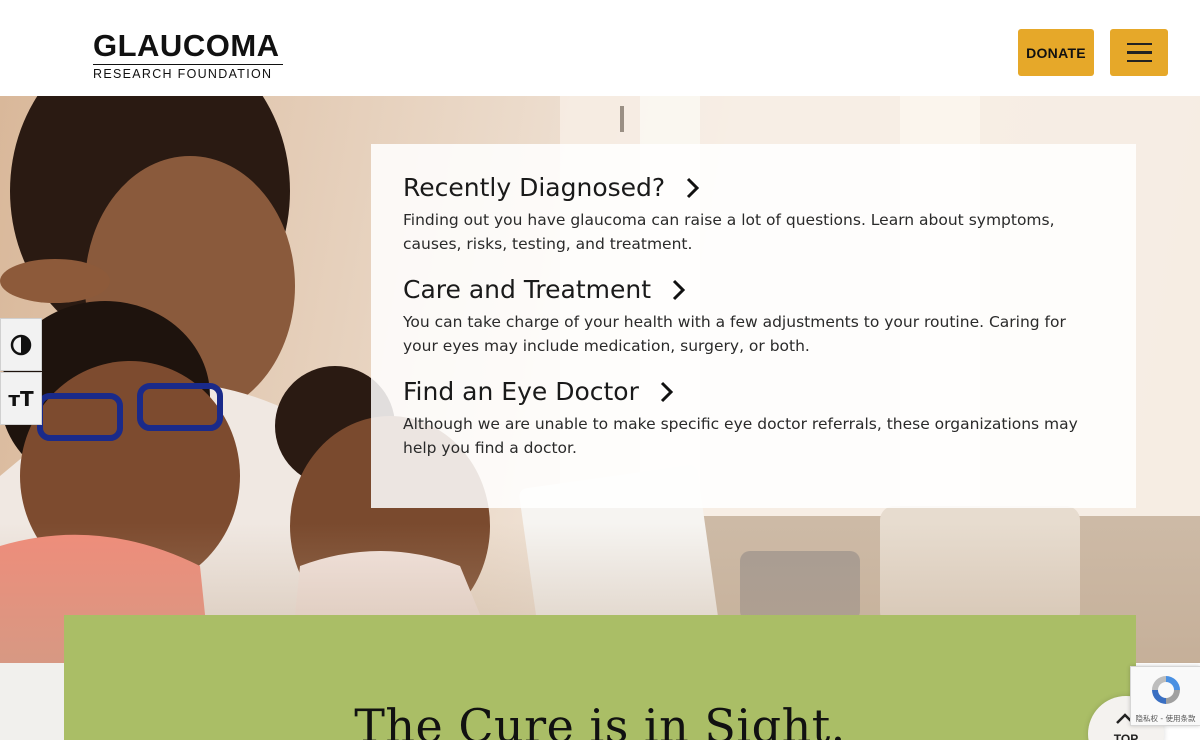 The image size is (1200, 740). What do you see at coordinates (600, 48) in the screenshot?
I see `site-header: GLAUCOMA RESEARCH FOUNDATION DONATE` at bounding box center [600, 48].